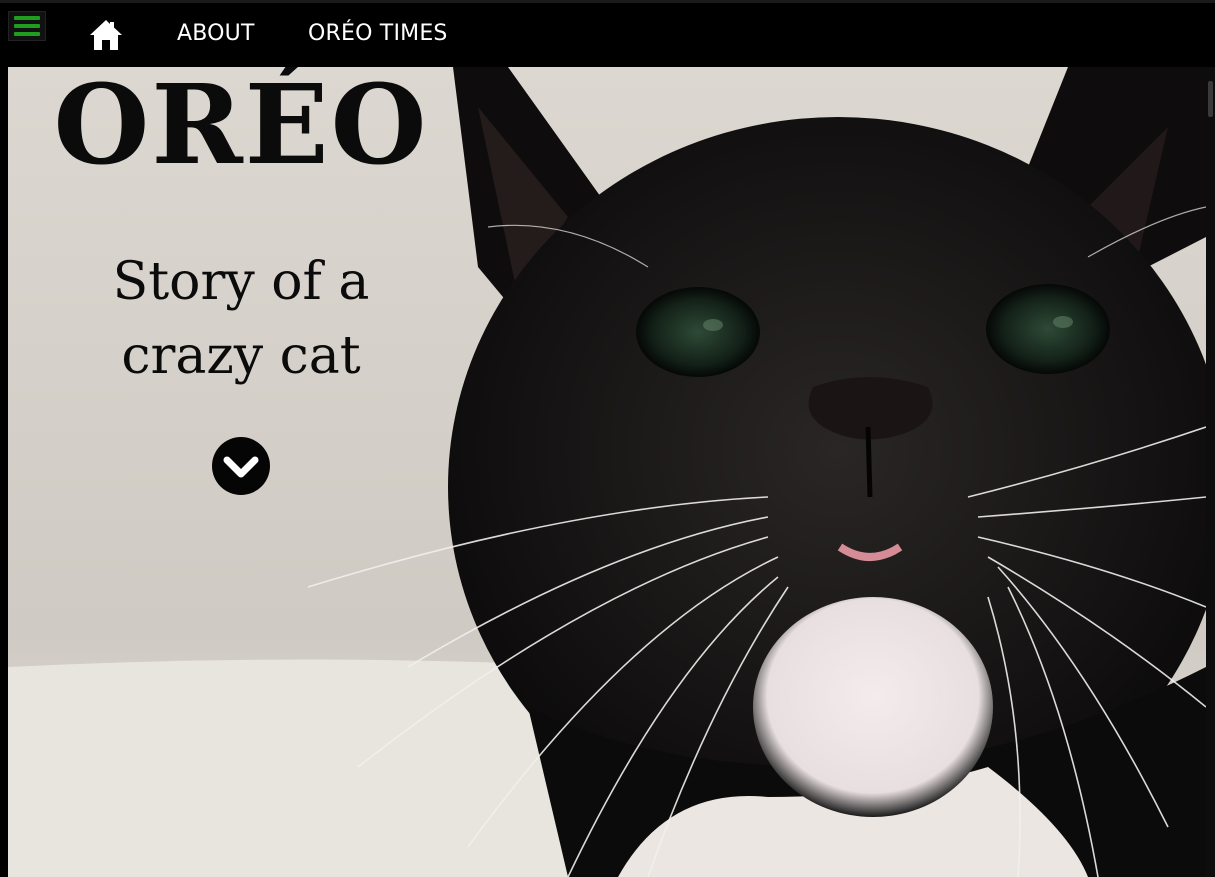 The height and width of the screenshot is (877, 1215). I want to click on scrollbar-thumb, so click(1210, 99).